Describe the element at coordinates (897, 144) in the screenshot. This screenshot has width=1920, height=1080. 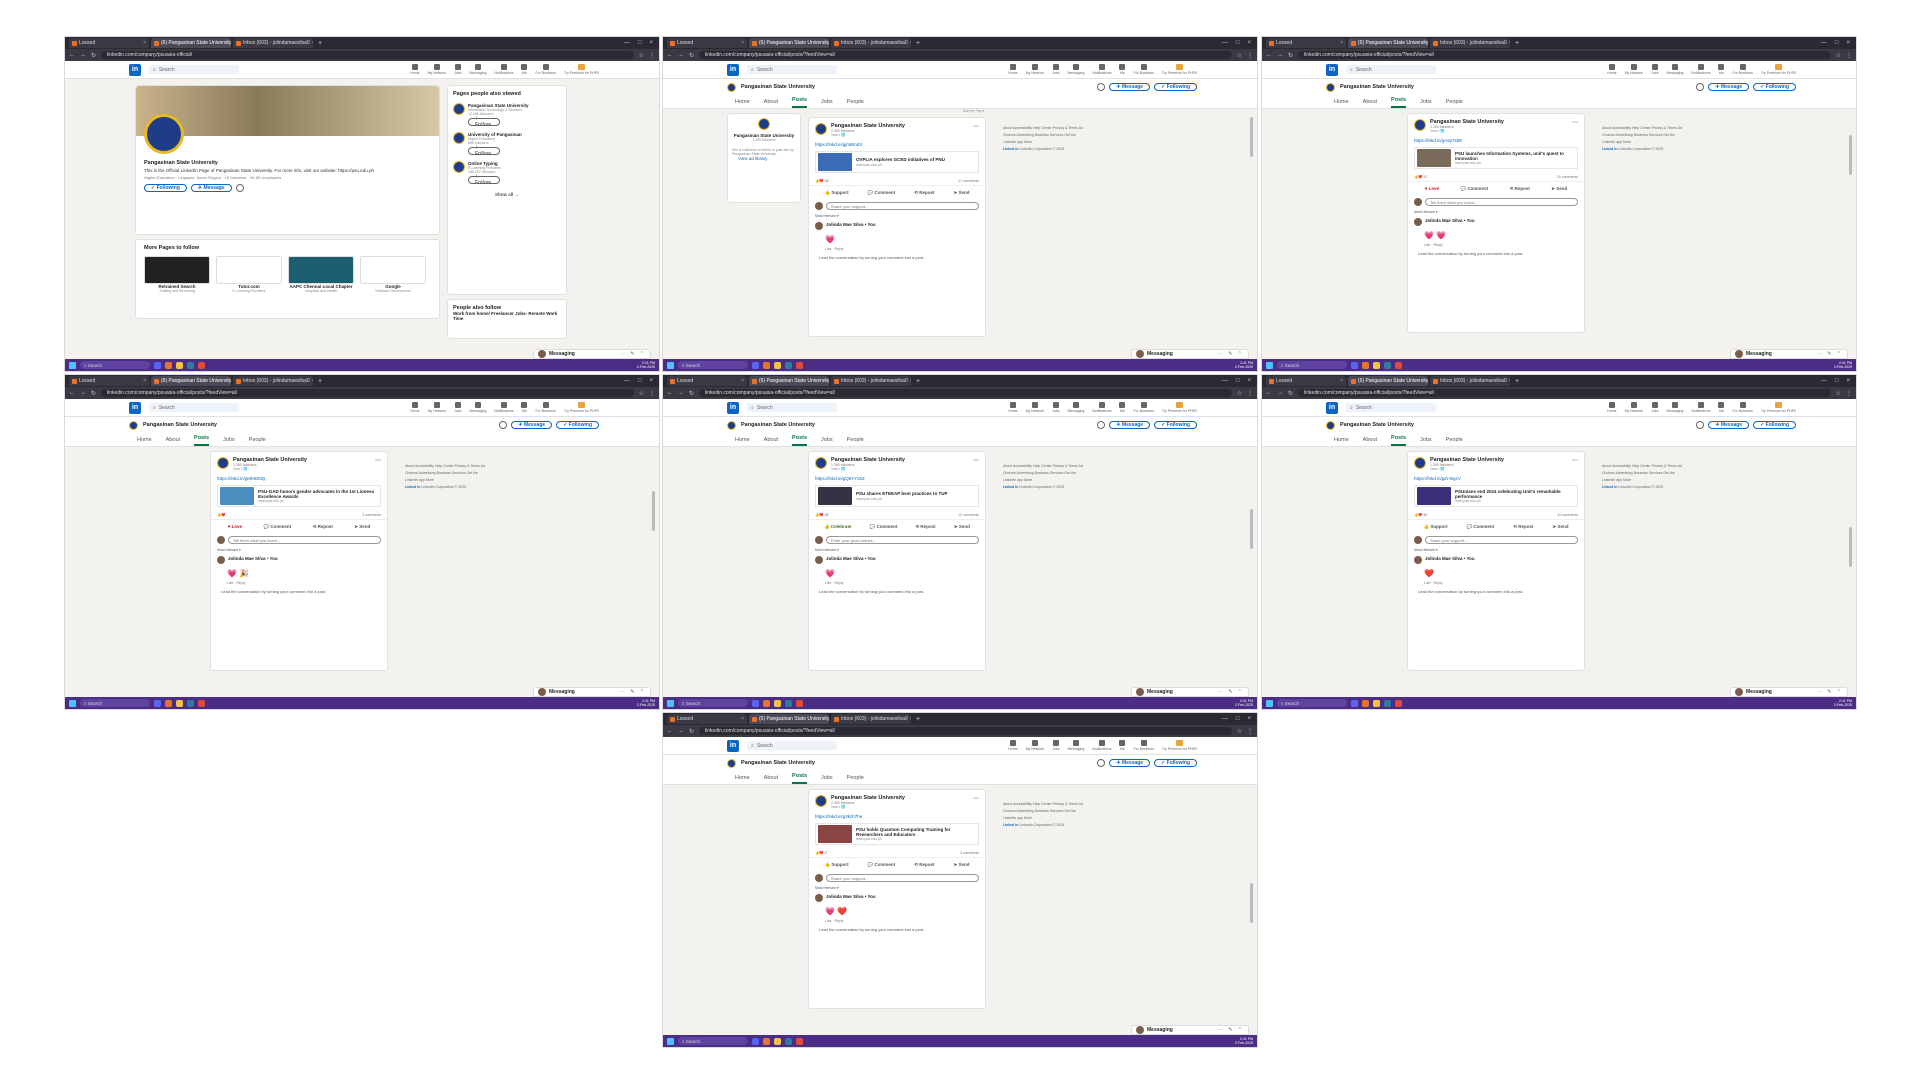
I see `post-link: https://lnkd.in/gjmBmdX` at that location.